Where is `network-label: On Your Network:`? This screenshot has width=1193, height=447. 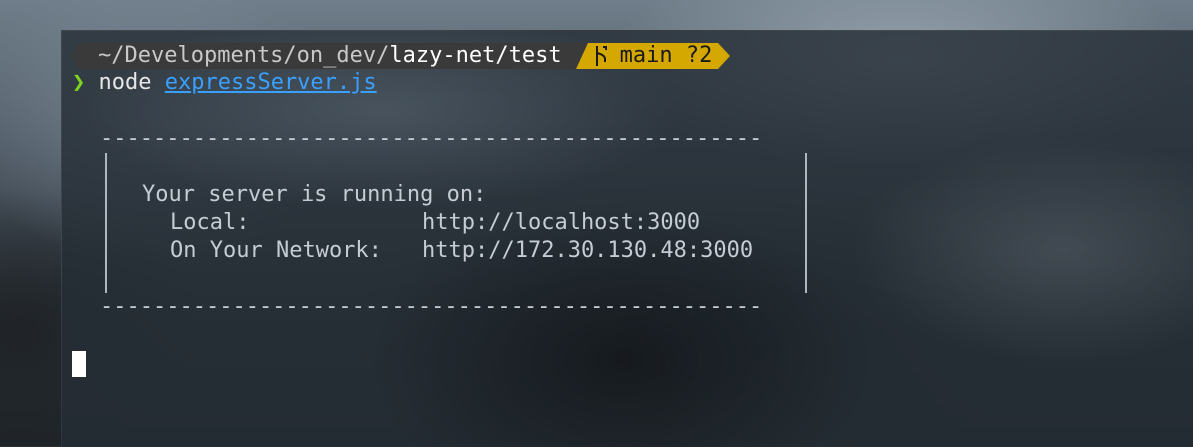
network-label: On Your Network: is located at coordinates (276, 250).